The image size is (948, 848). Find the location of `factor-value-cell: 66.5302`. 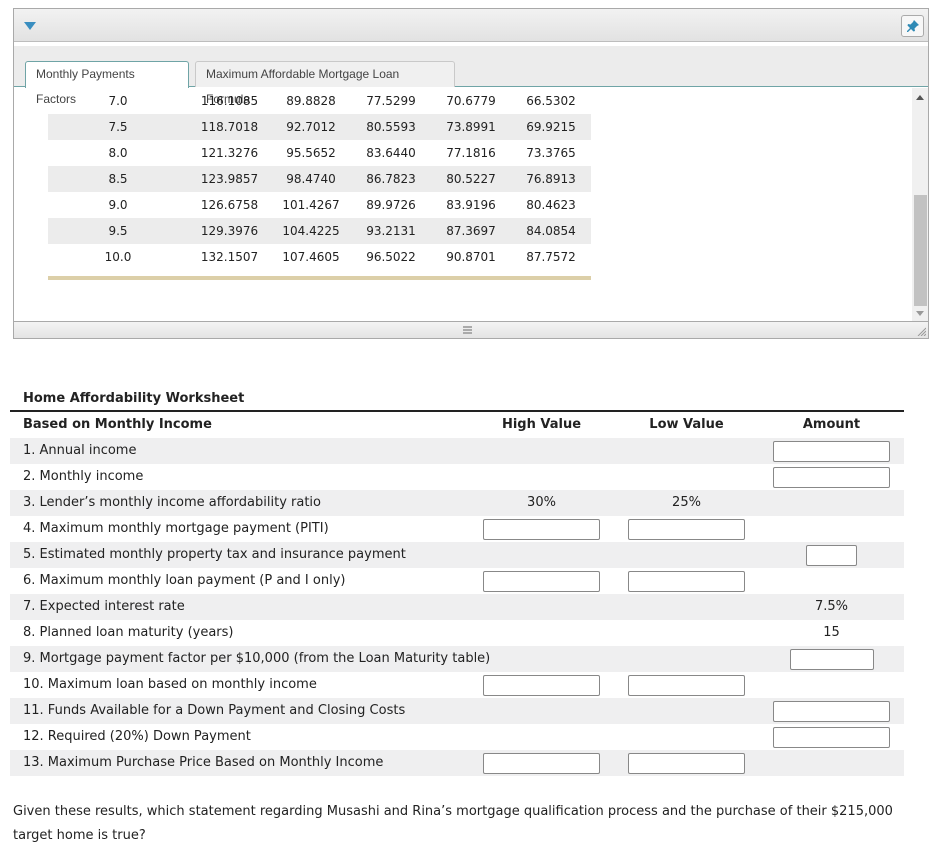

factor-value-cell: 66.5302 is located at coordinates (551, 101).